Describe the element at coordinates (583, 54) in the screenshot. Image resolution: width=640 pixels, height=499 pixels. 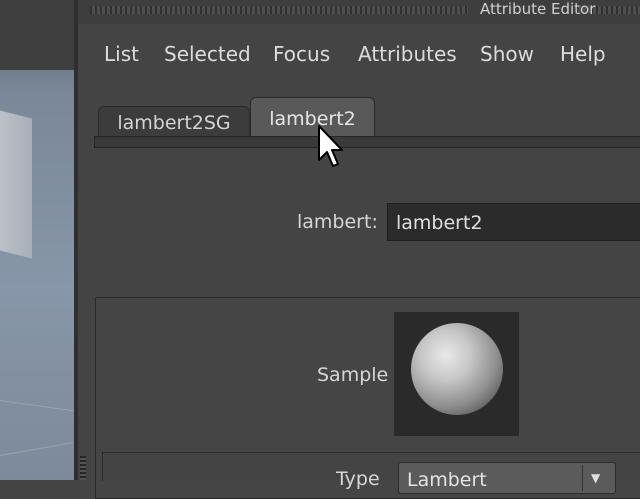
I see `menu-help: Help` at that location.